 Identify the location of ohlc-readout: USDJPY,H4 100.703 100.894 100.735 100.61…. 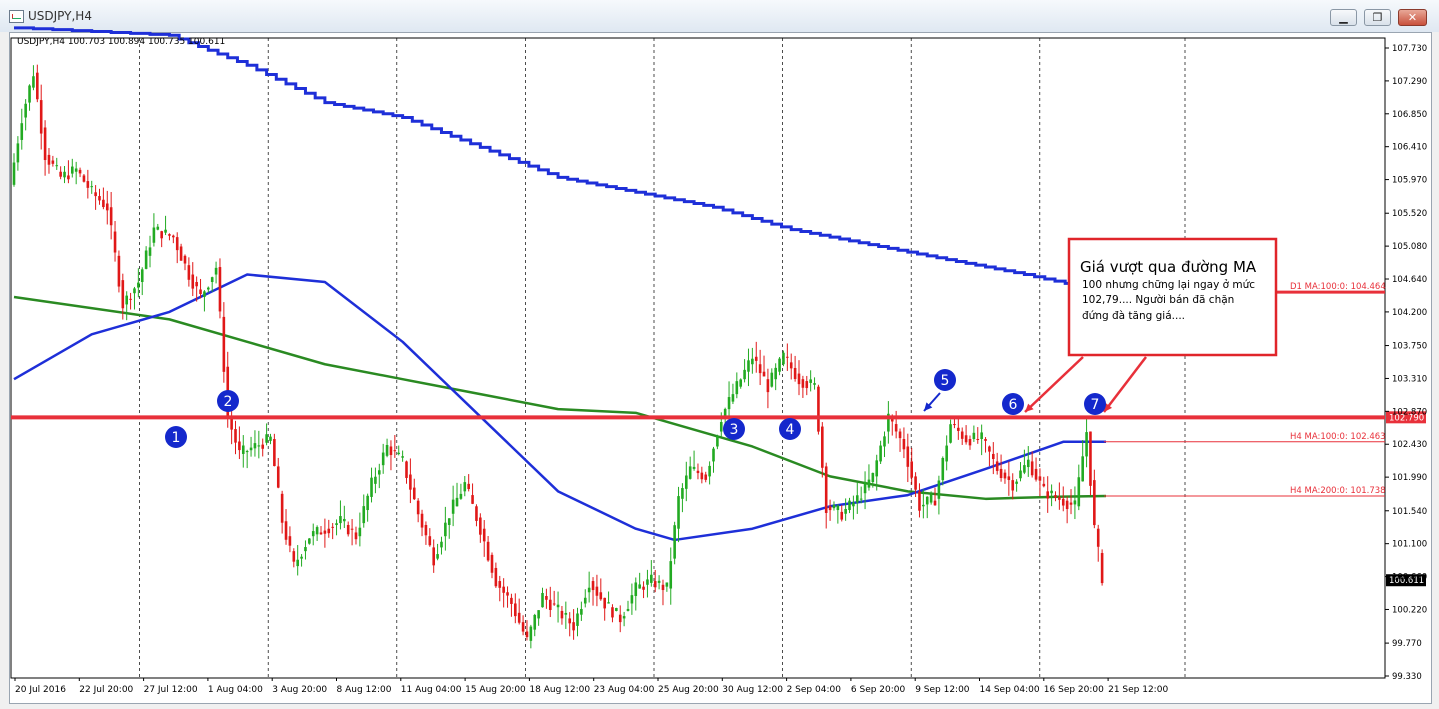
(121, 42).